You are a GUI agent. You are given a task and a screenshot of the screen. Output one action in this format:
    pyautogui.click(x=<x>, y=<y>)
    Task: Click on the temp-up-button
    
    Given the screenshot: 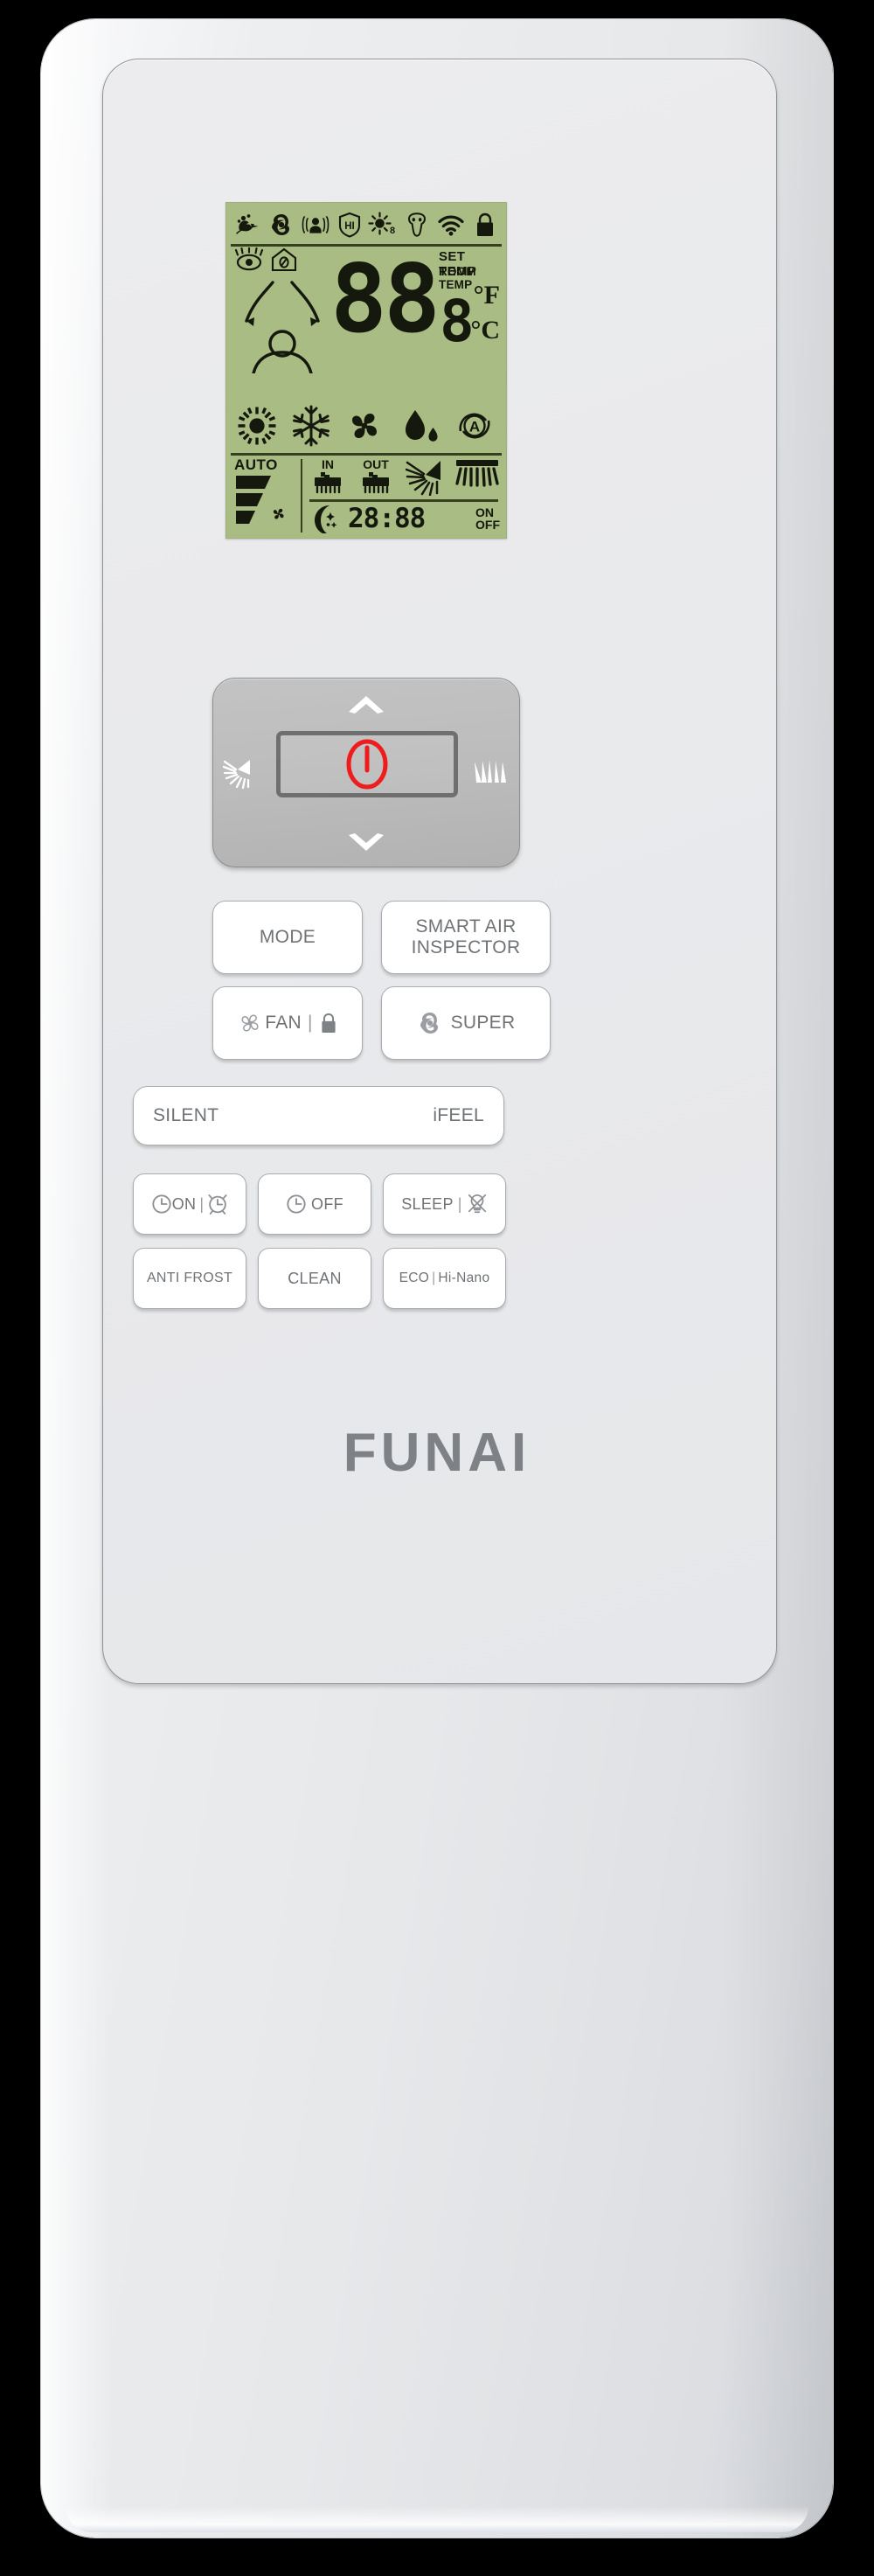 What is the action you would take?
    pyautogui.click(x=366, y=704)
    